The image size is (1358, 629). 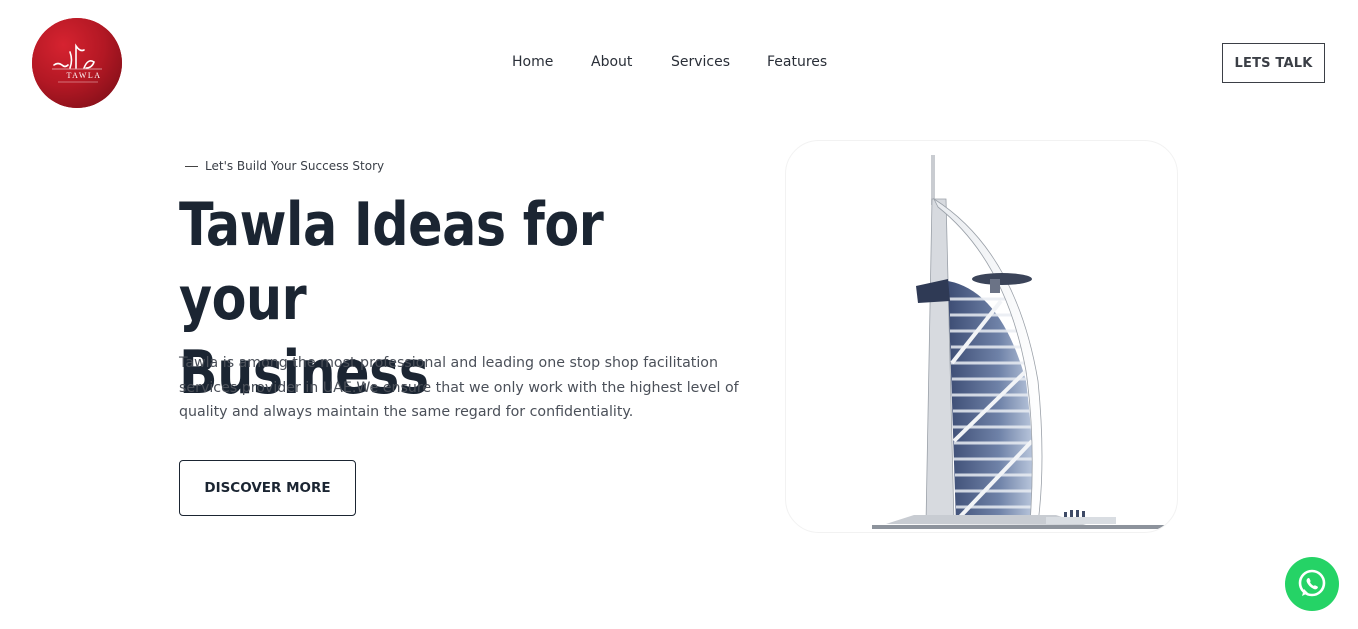 I want to click on main-nav: Home About Services Features, so click(x=679, y=62).